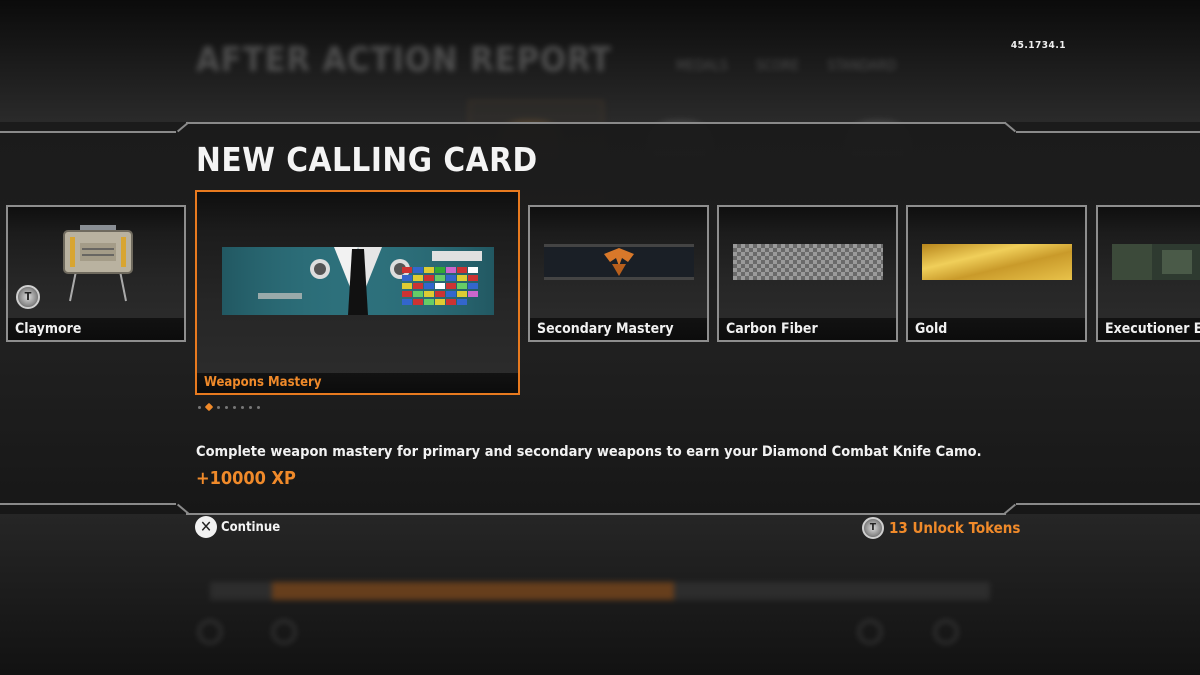  Describe the element at coordinates (1156, 262) in the screenshot. I see `executioner-calling-card` at that location.